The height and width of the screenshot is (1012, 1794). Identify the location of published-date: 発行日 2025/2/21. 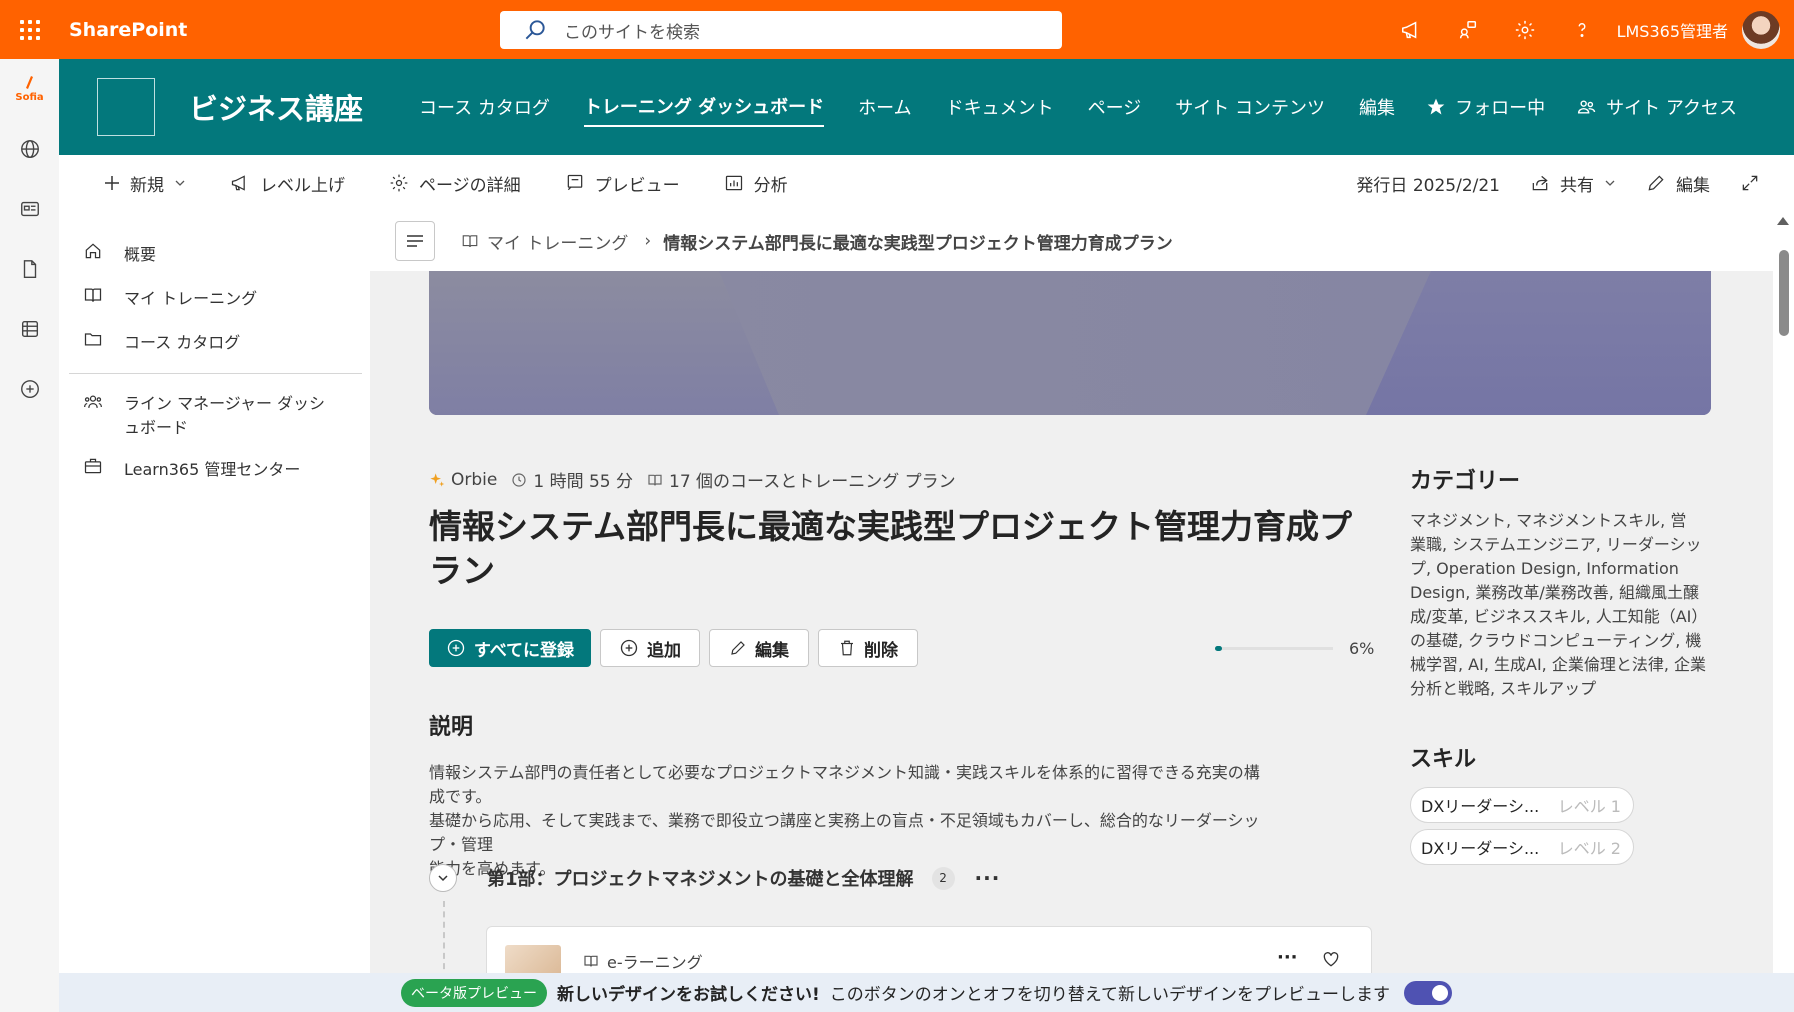
(1428, 183).